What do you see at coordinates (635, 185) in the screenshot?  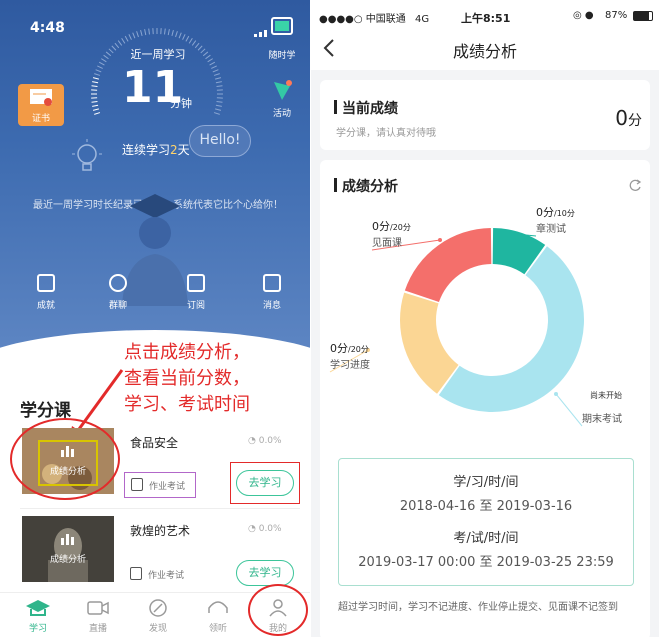 I see `refresh-icon` at bounding box center [635, 185].